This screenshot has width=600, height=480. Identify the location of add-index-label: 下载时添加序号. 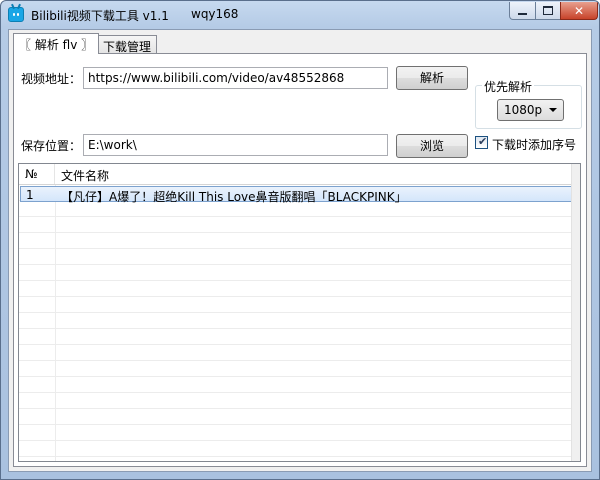
(534, 145).